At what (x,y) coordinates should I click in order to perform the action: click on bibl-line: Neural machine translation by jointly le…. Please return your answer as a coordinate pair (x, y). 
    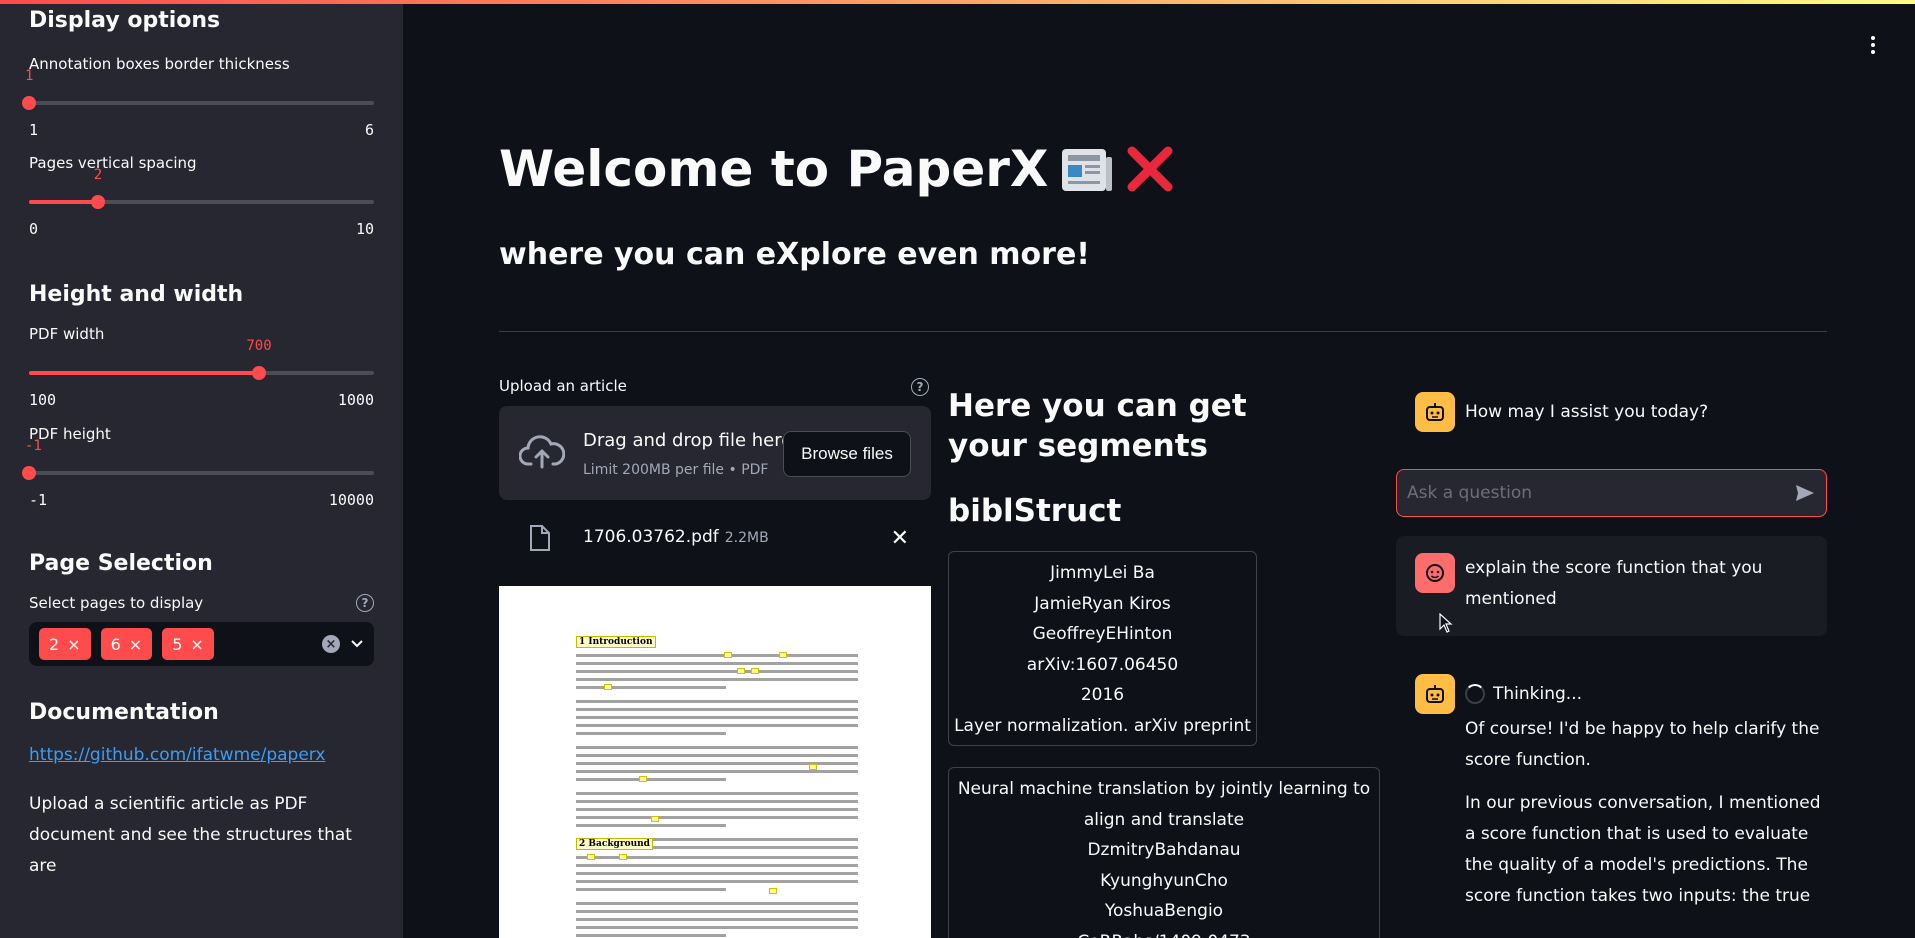
    Looking at the image, I should click on (1164, 789).